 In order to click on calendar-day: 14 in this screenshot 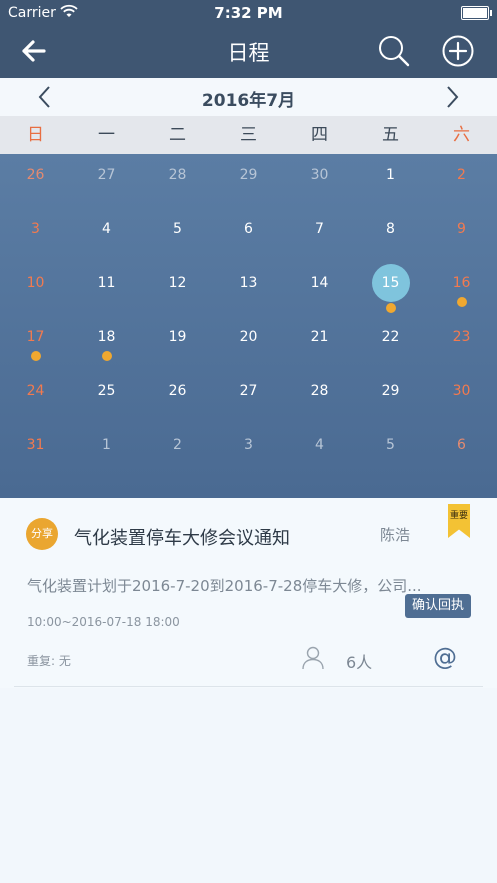, I will do `click(319, 286)`.